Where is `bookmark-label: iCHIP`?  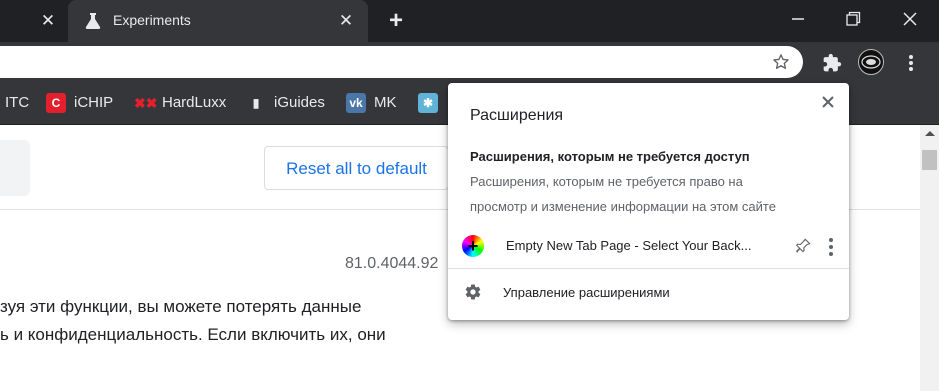
bookmark-label: iCHIP is located at coordinates (94, 102).